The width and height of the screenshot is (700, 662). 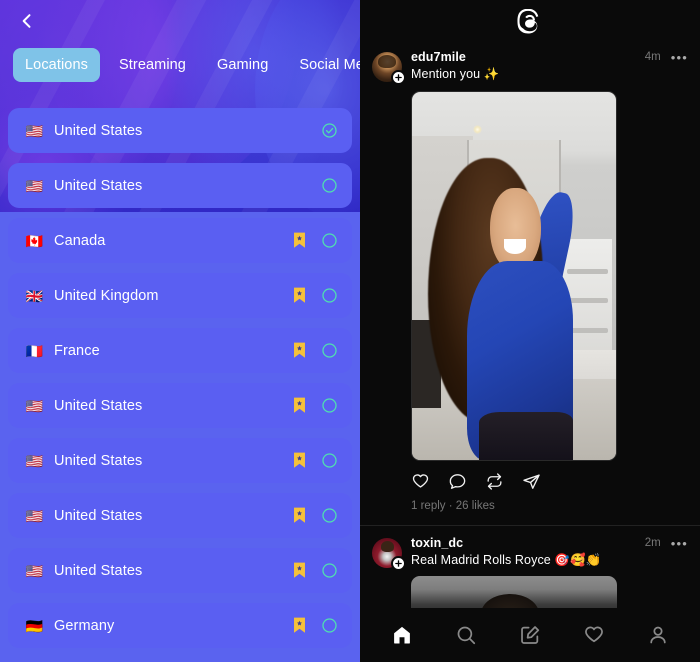 I want to click on photo-smile, so click(x=515, y=246).